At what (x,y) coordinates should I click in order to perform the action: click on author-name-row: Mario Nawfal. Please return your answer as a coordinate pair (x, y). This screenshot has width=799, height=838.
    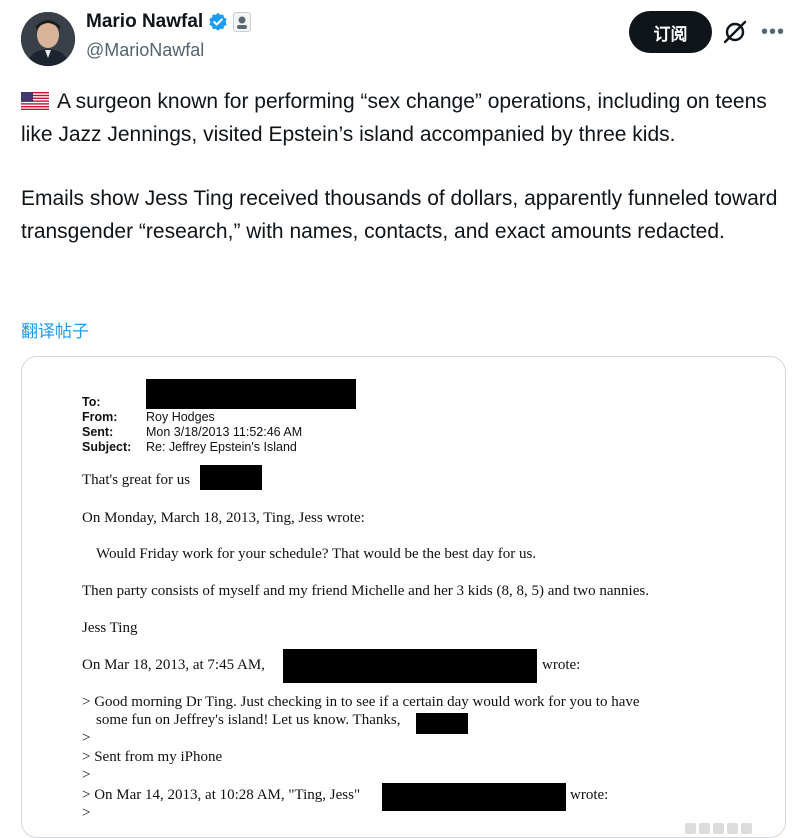
    Looking at the image, I should click on (169, 22).